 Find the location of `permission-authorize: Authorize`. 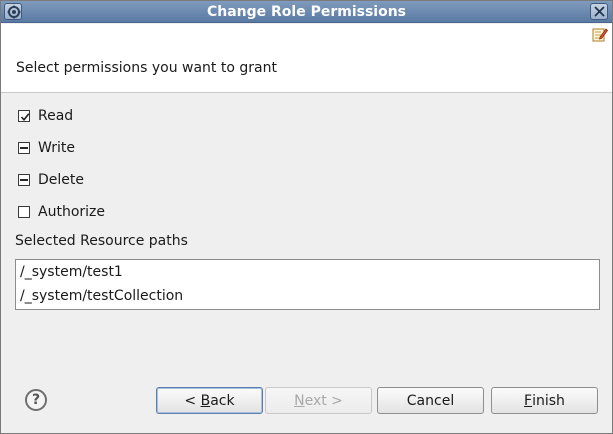

permission-authorize: Authorize is located at coordinates (61, 212).